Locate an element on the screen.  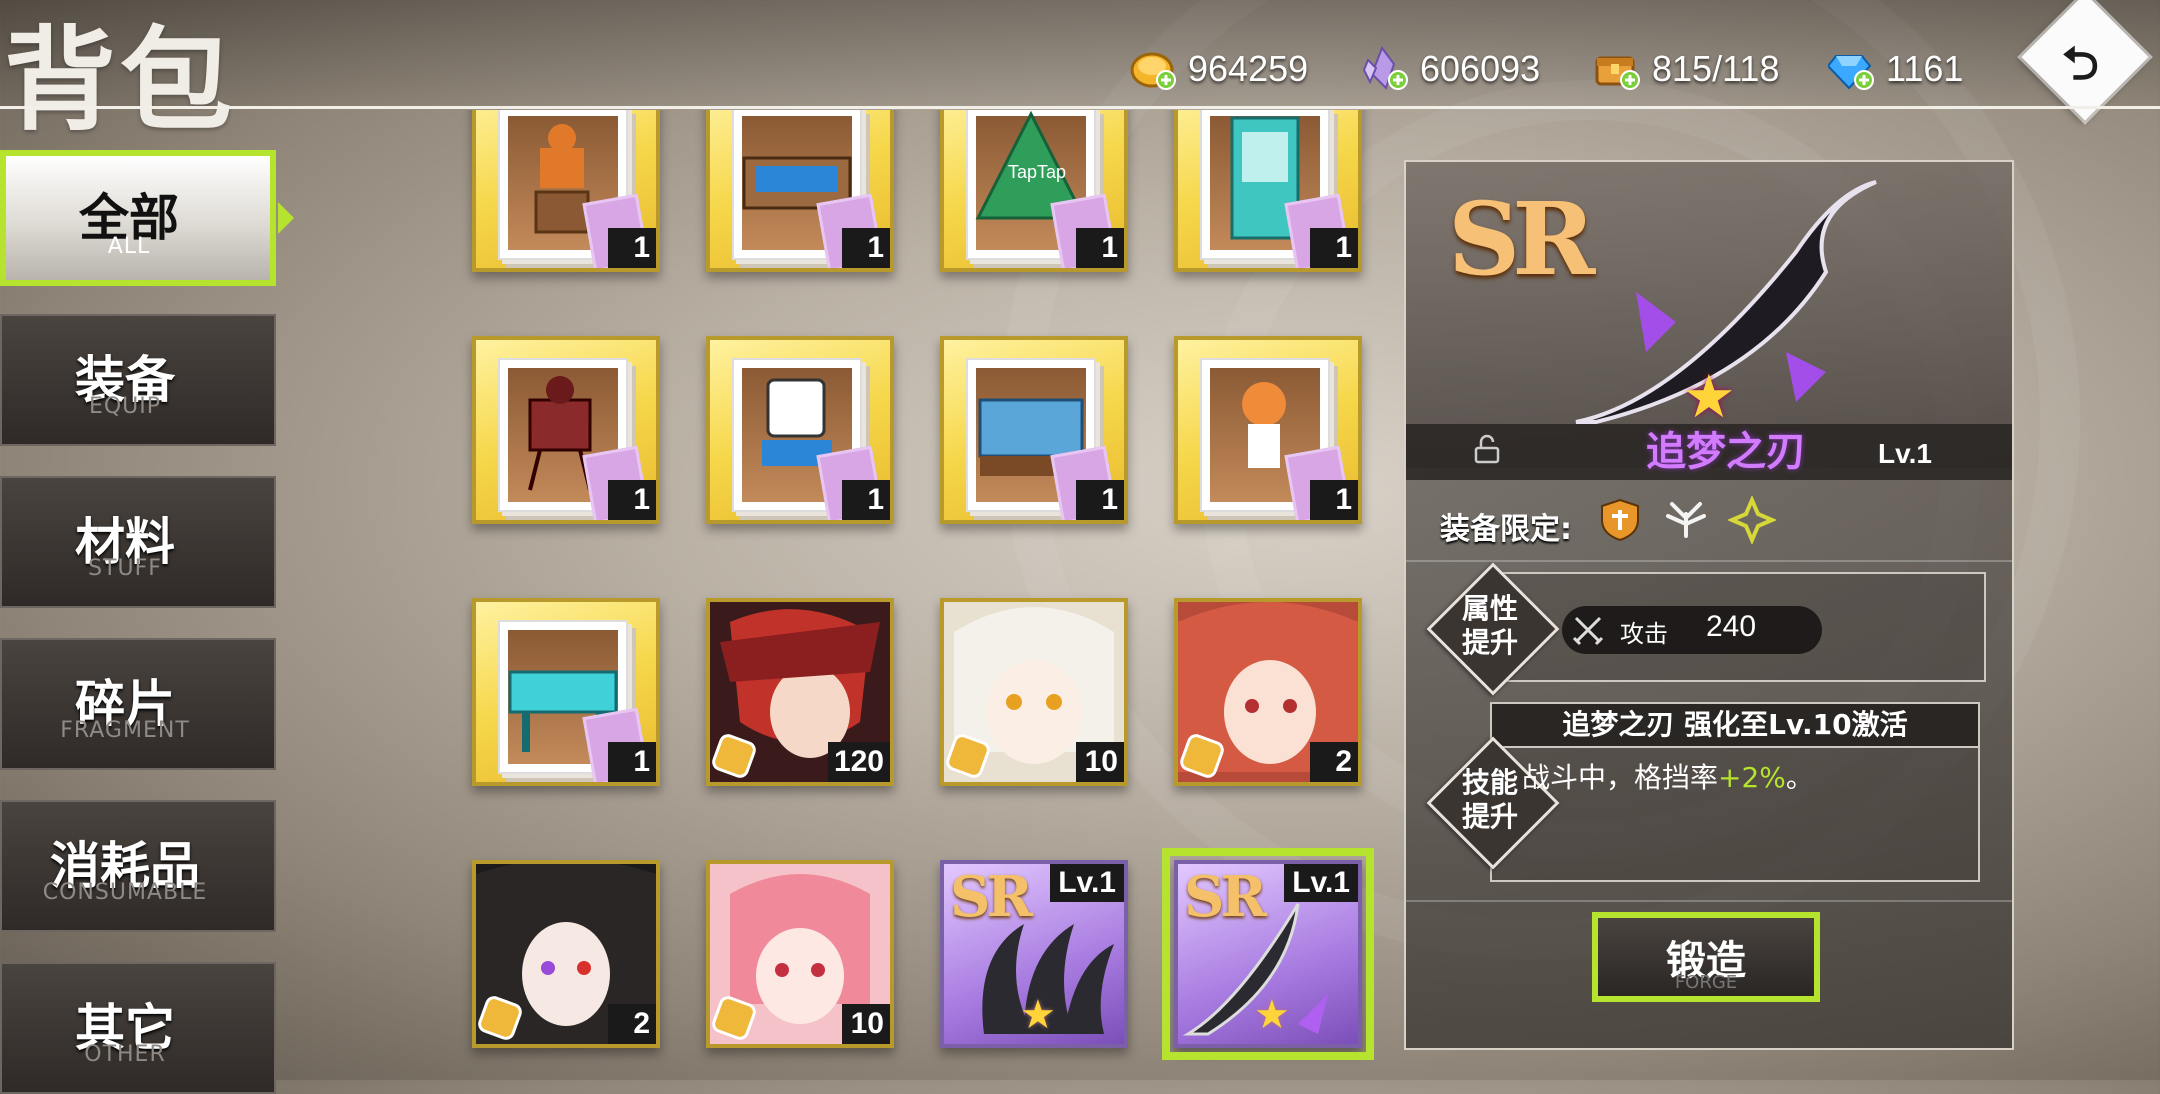
equip-limit-label: 装备限定: is located at coordinates (1506, 529).